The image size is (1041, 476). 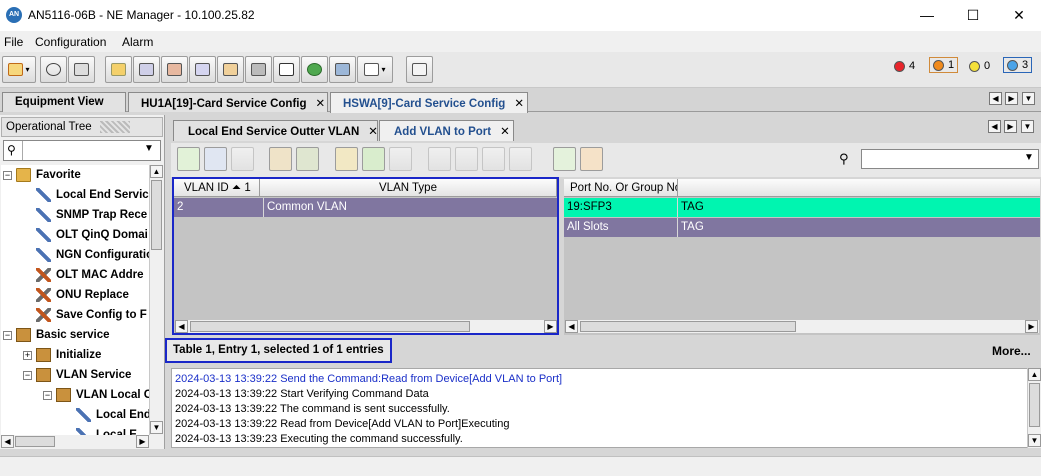 I want to click on table-cell: 2, so click(x=219, y=207).